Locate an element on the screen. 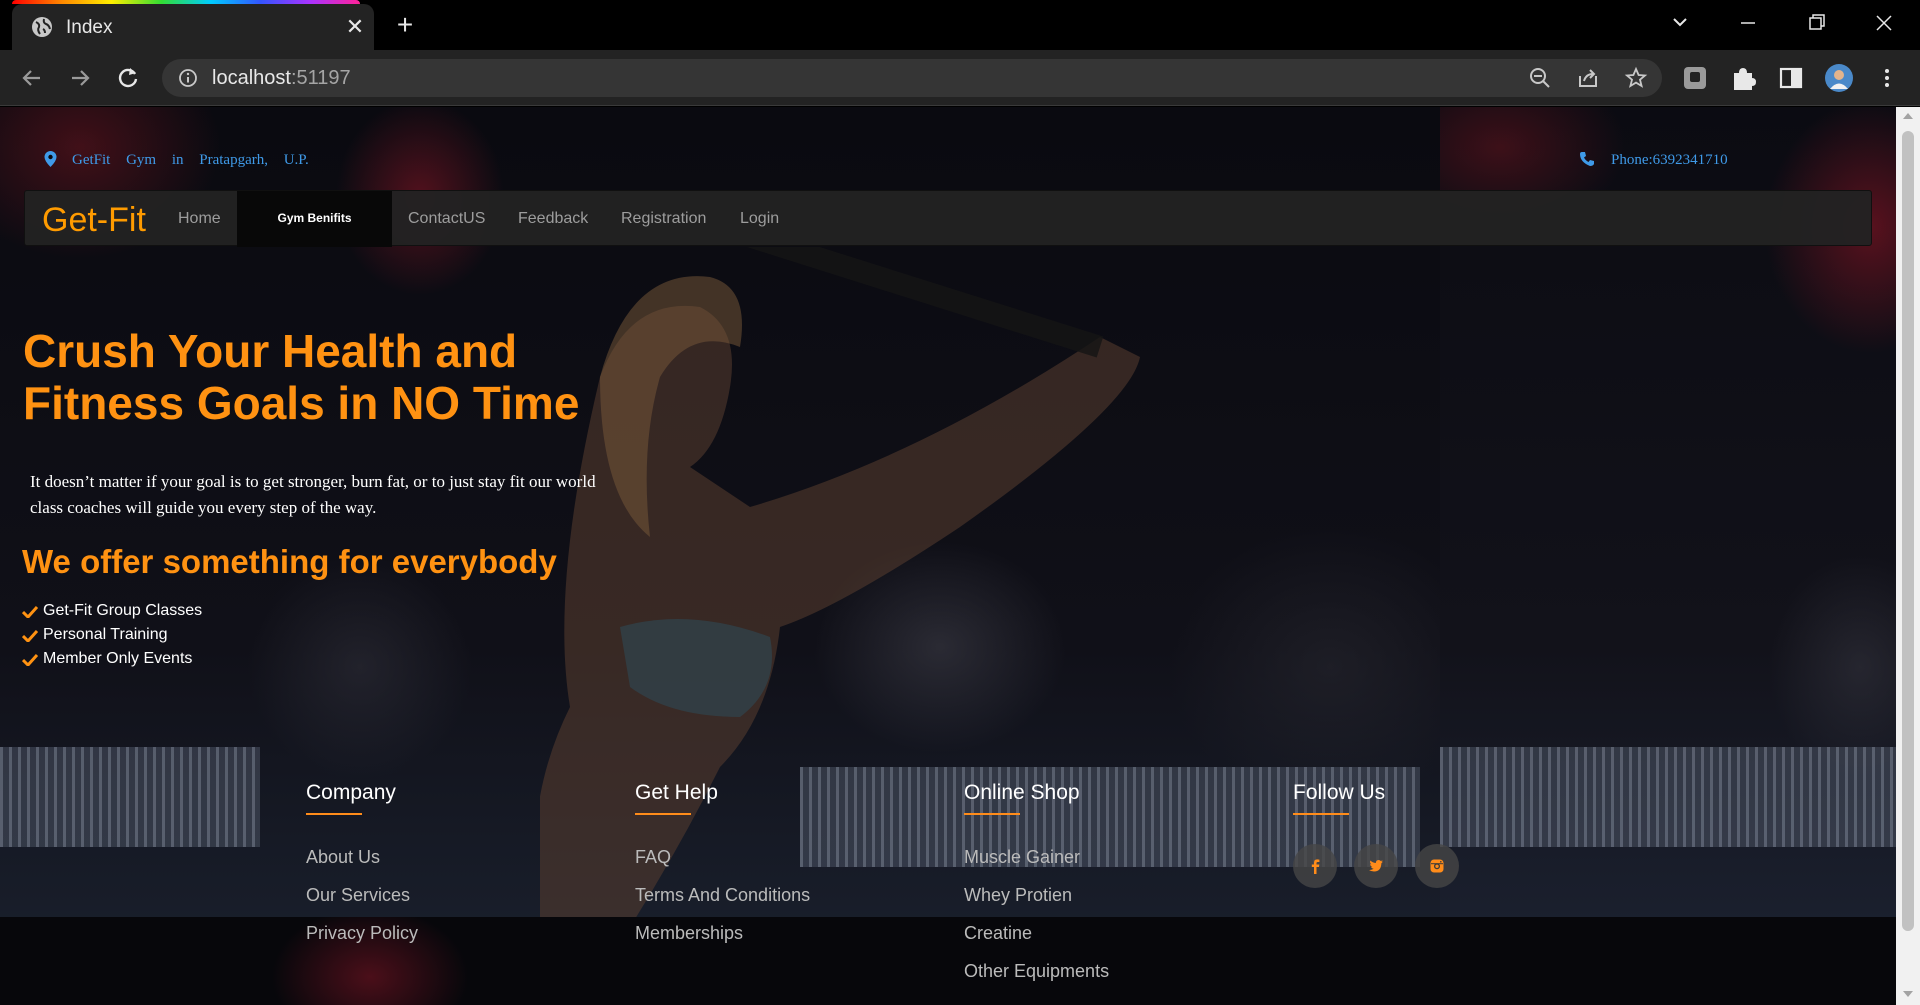 Image resolution: width=1920 pixels, height=1005 pixels. menu-kebab-icon is located at coordinates (1887, 78).